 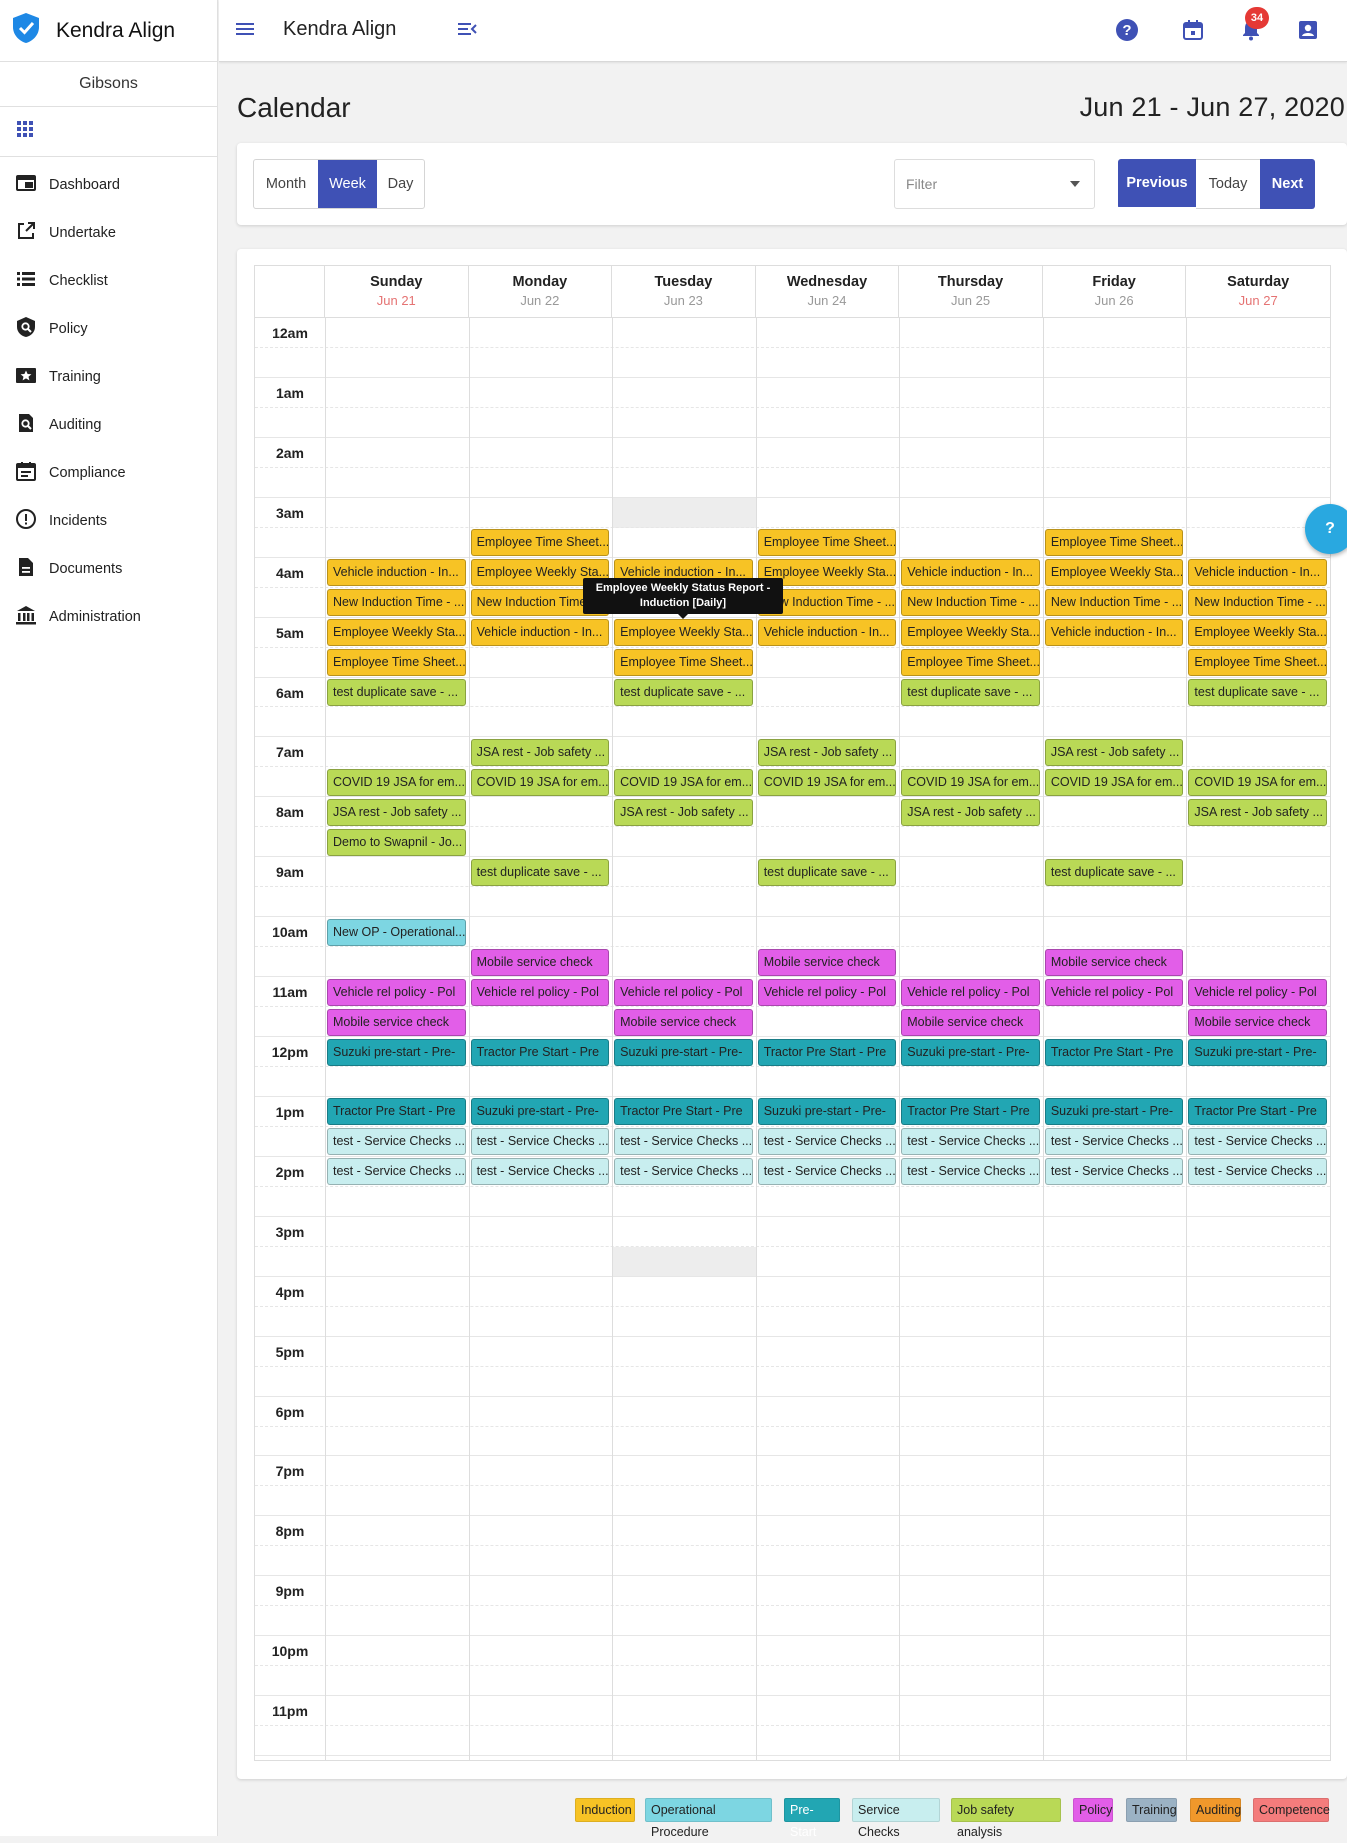 I want to click on day-header-tuesday: Tuesday Jun 23, so click(x=684, y=292).